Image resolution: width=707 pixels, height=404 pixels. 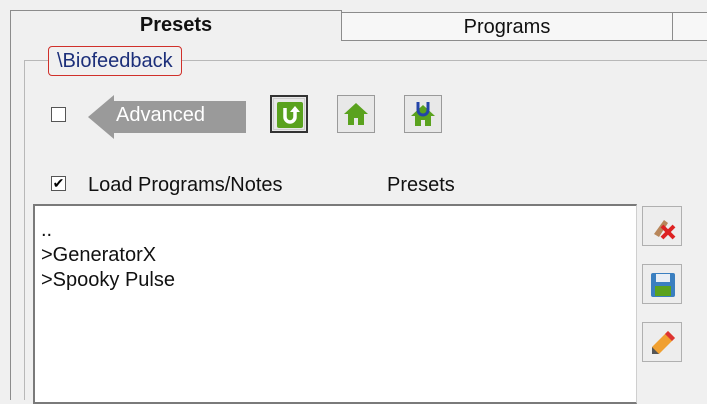 I want to click on refresh-button, so click(x=289, y=114).